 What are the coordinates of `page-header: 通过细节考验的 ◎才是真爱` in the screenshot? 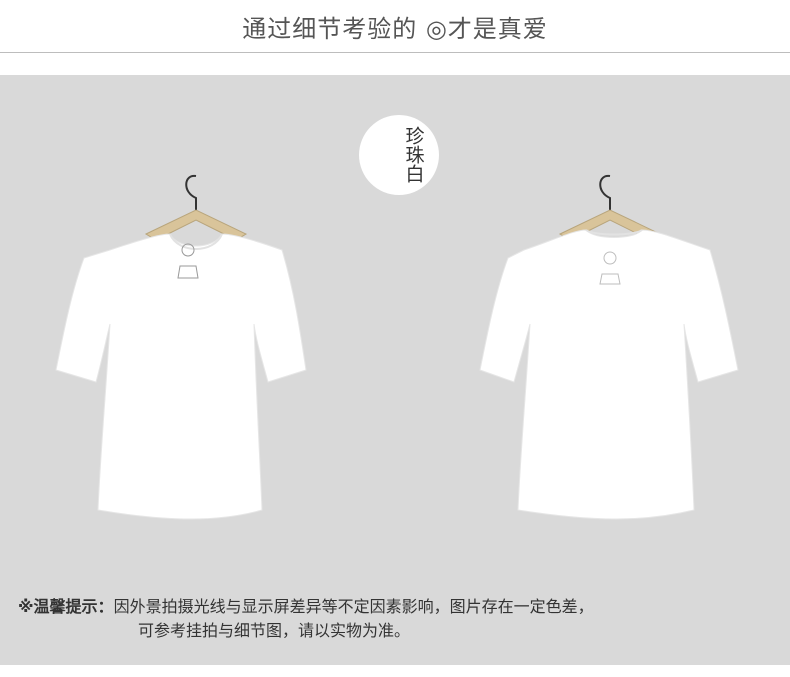 It's located at (395, 26).